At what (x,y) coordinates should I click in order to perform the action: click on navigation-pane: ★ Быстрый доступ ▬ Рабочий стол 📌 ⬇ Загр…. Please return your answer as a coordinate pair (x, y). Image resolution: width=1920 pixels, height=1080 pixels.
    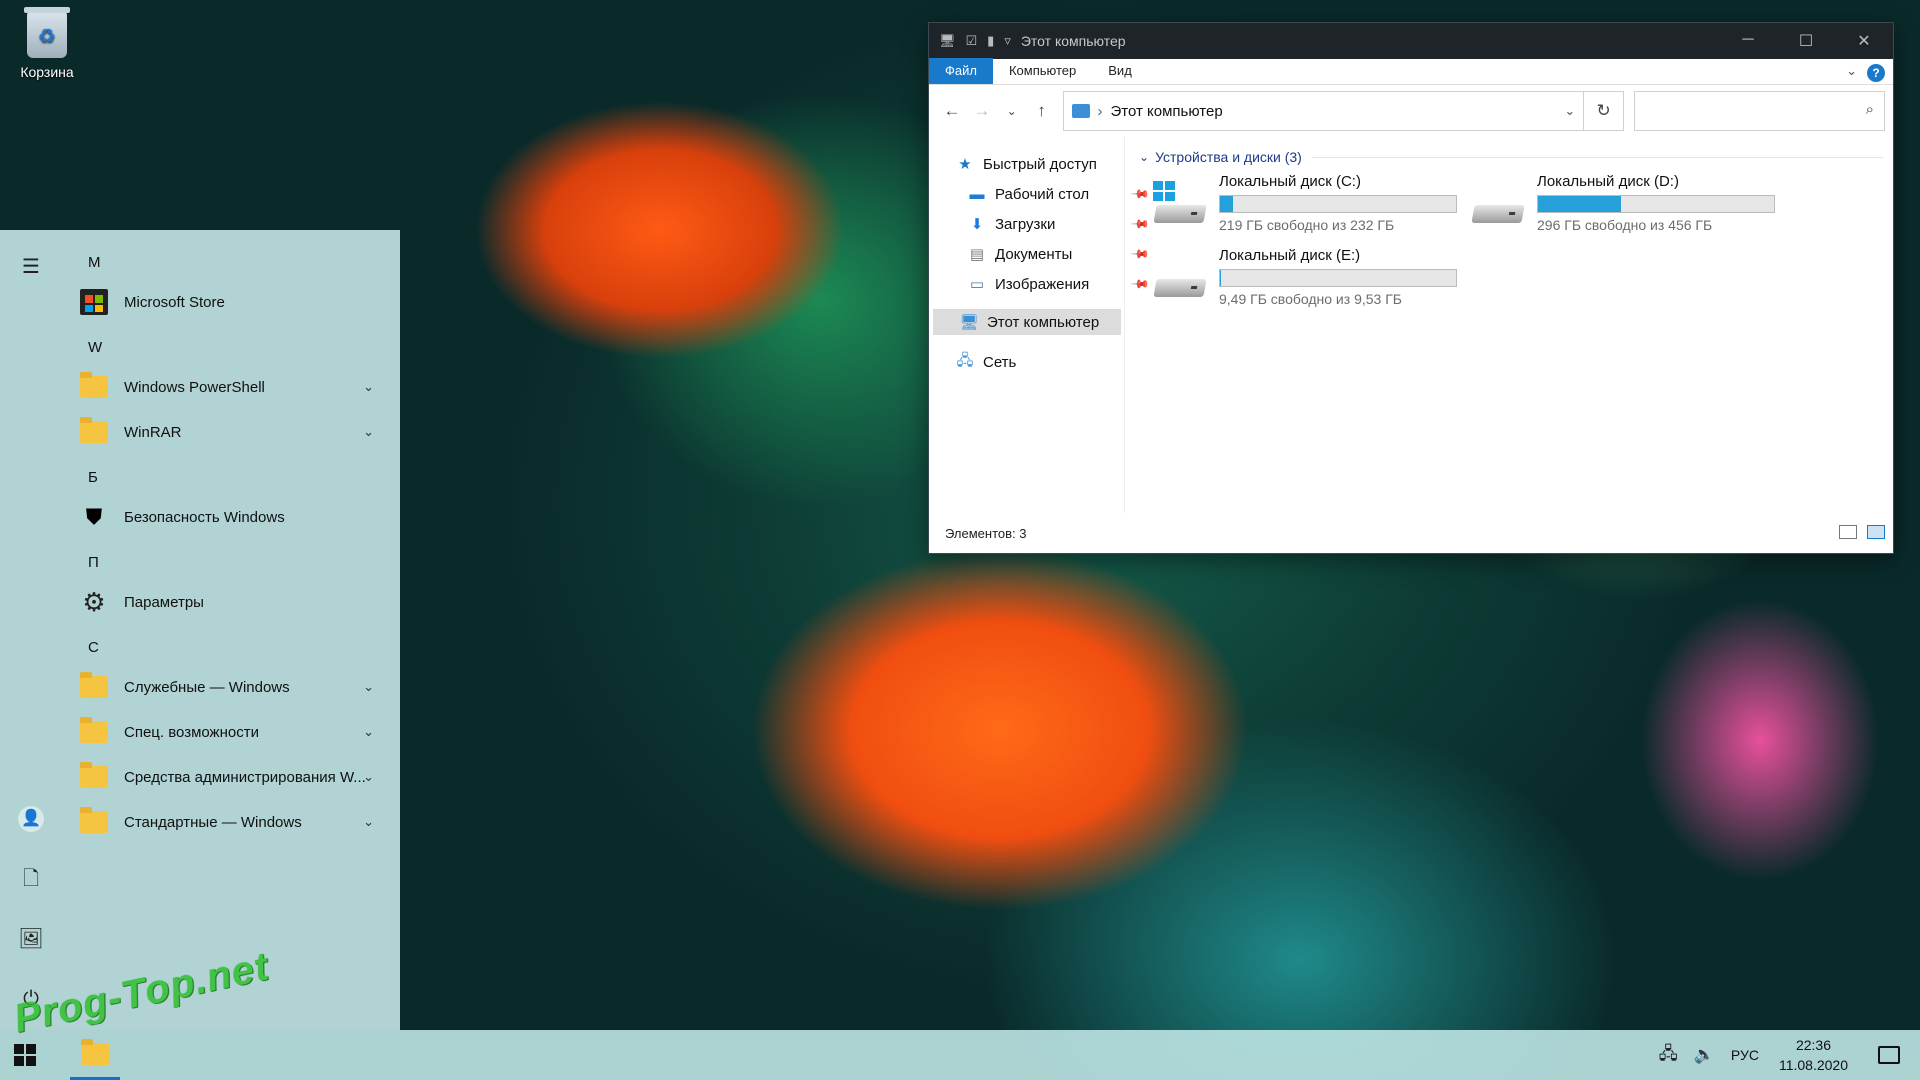
    Looking at the image, I should click on (1040, 325).